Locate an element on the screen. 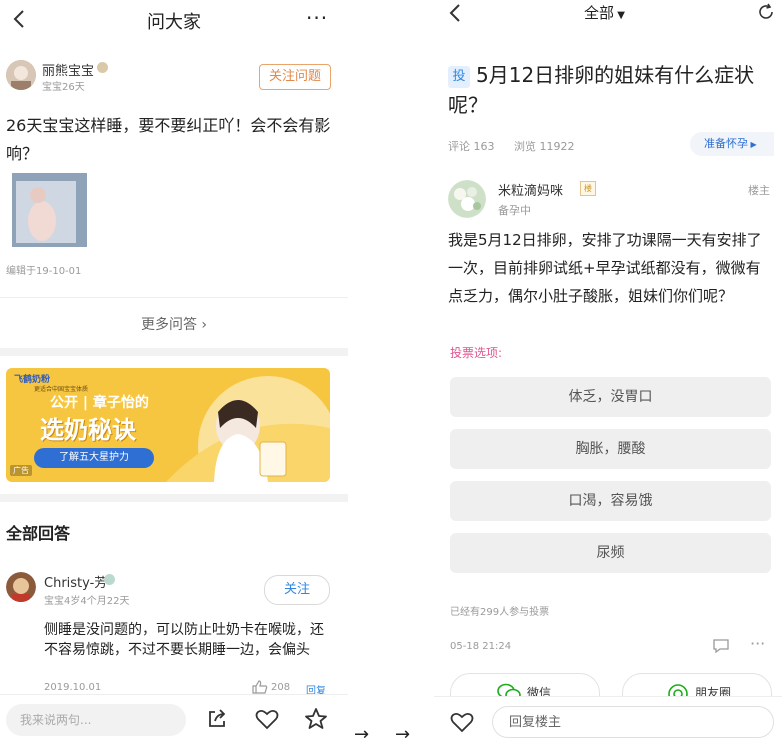  arrow-1: → is located at coordinates (362, 734).